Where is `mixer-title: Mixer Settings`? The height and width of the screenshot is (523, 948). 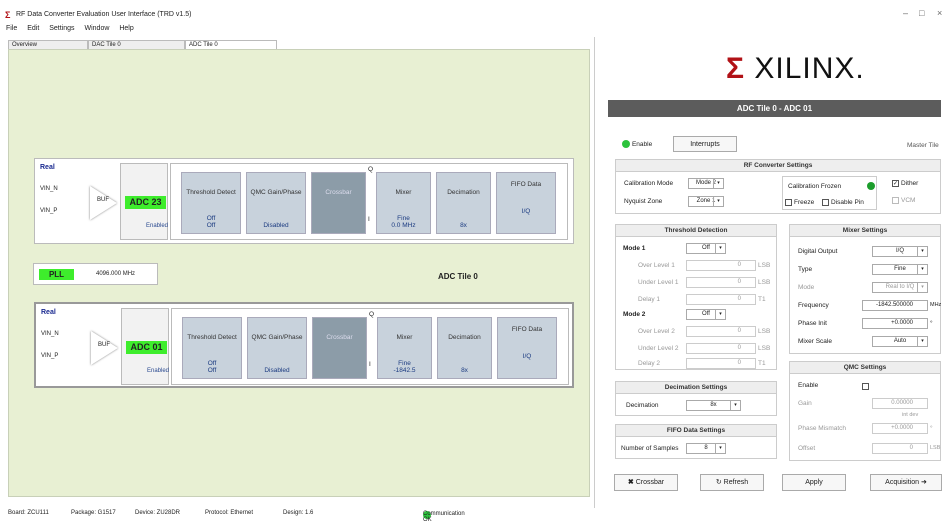
mixer-title: Mixer Settings is located at coordinates (865, 231).